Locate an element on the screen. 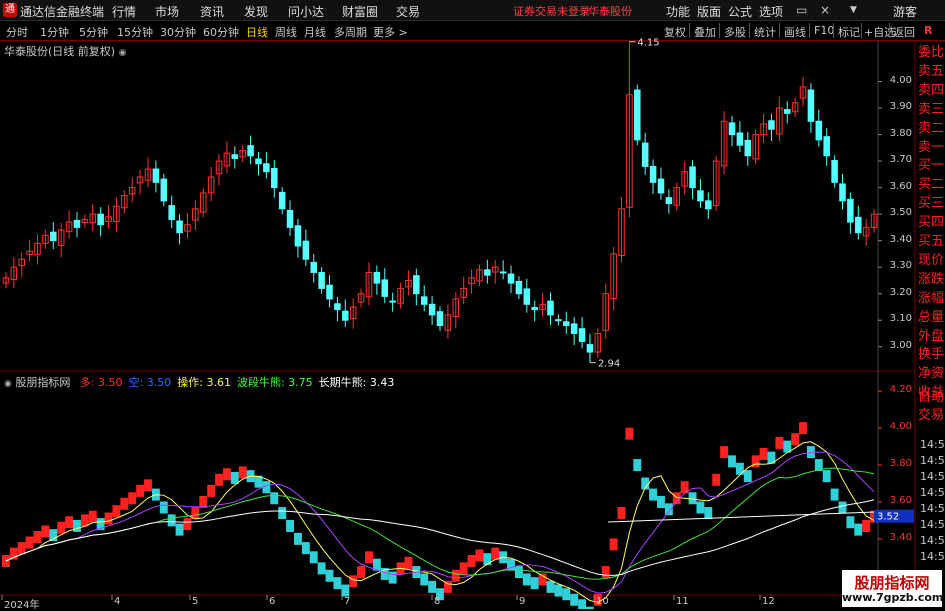 The width and height of the screenshot is (945, 611). period-daily: 日线 is located at coordinates (257, 32).